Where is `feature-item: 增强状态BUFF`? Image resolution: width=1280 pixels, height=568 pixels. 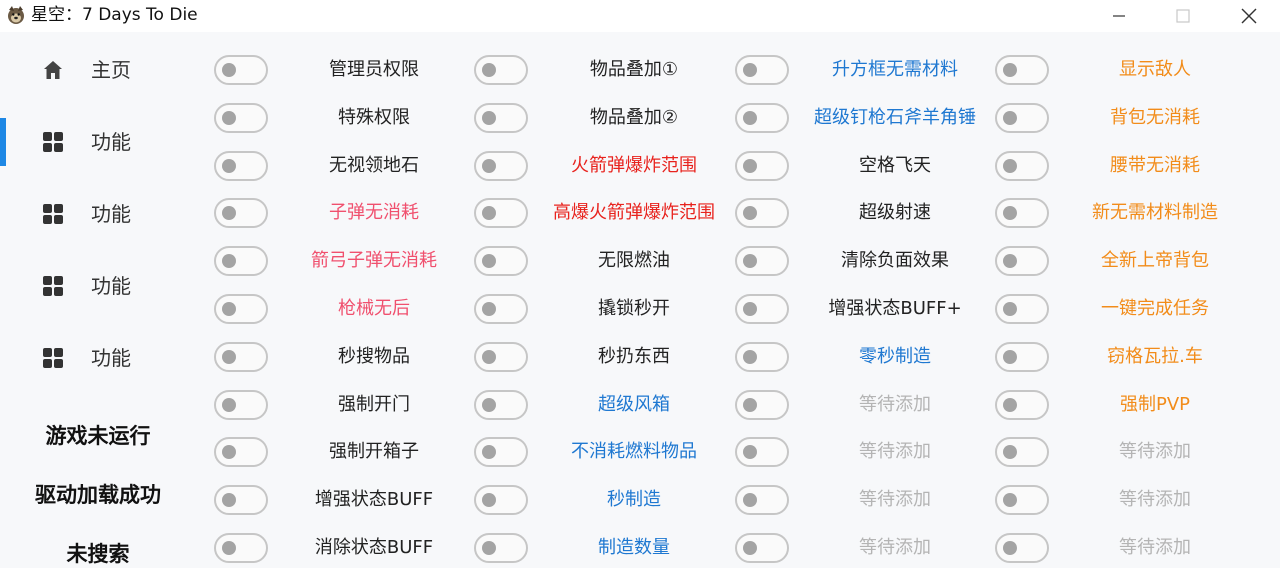
feature-item: 增强状态BUFF is located at coordinates (345, 500).